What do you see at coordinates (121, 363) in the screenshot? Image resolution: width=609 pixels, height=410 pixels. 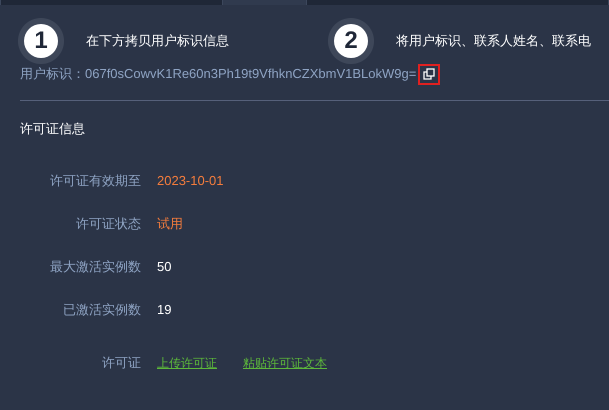 I see `field-label: 许可证` at bounding box center [121, 363].